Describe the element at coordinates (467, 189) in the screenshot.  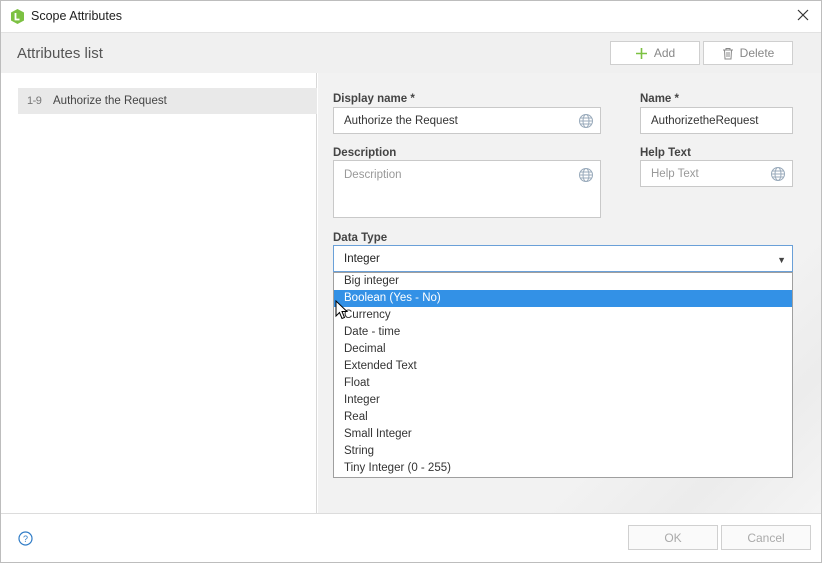
I see `description-field: Description` at that location.